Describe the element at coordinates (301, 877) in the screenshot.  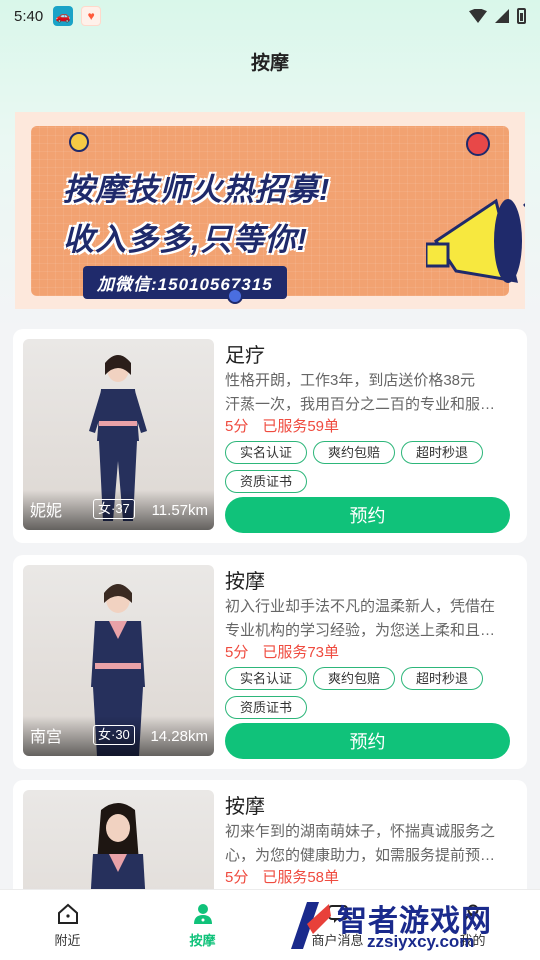
I see `served-count: 已服务58单` at that location.